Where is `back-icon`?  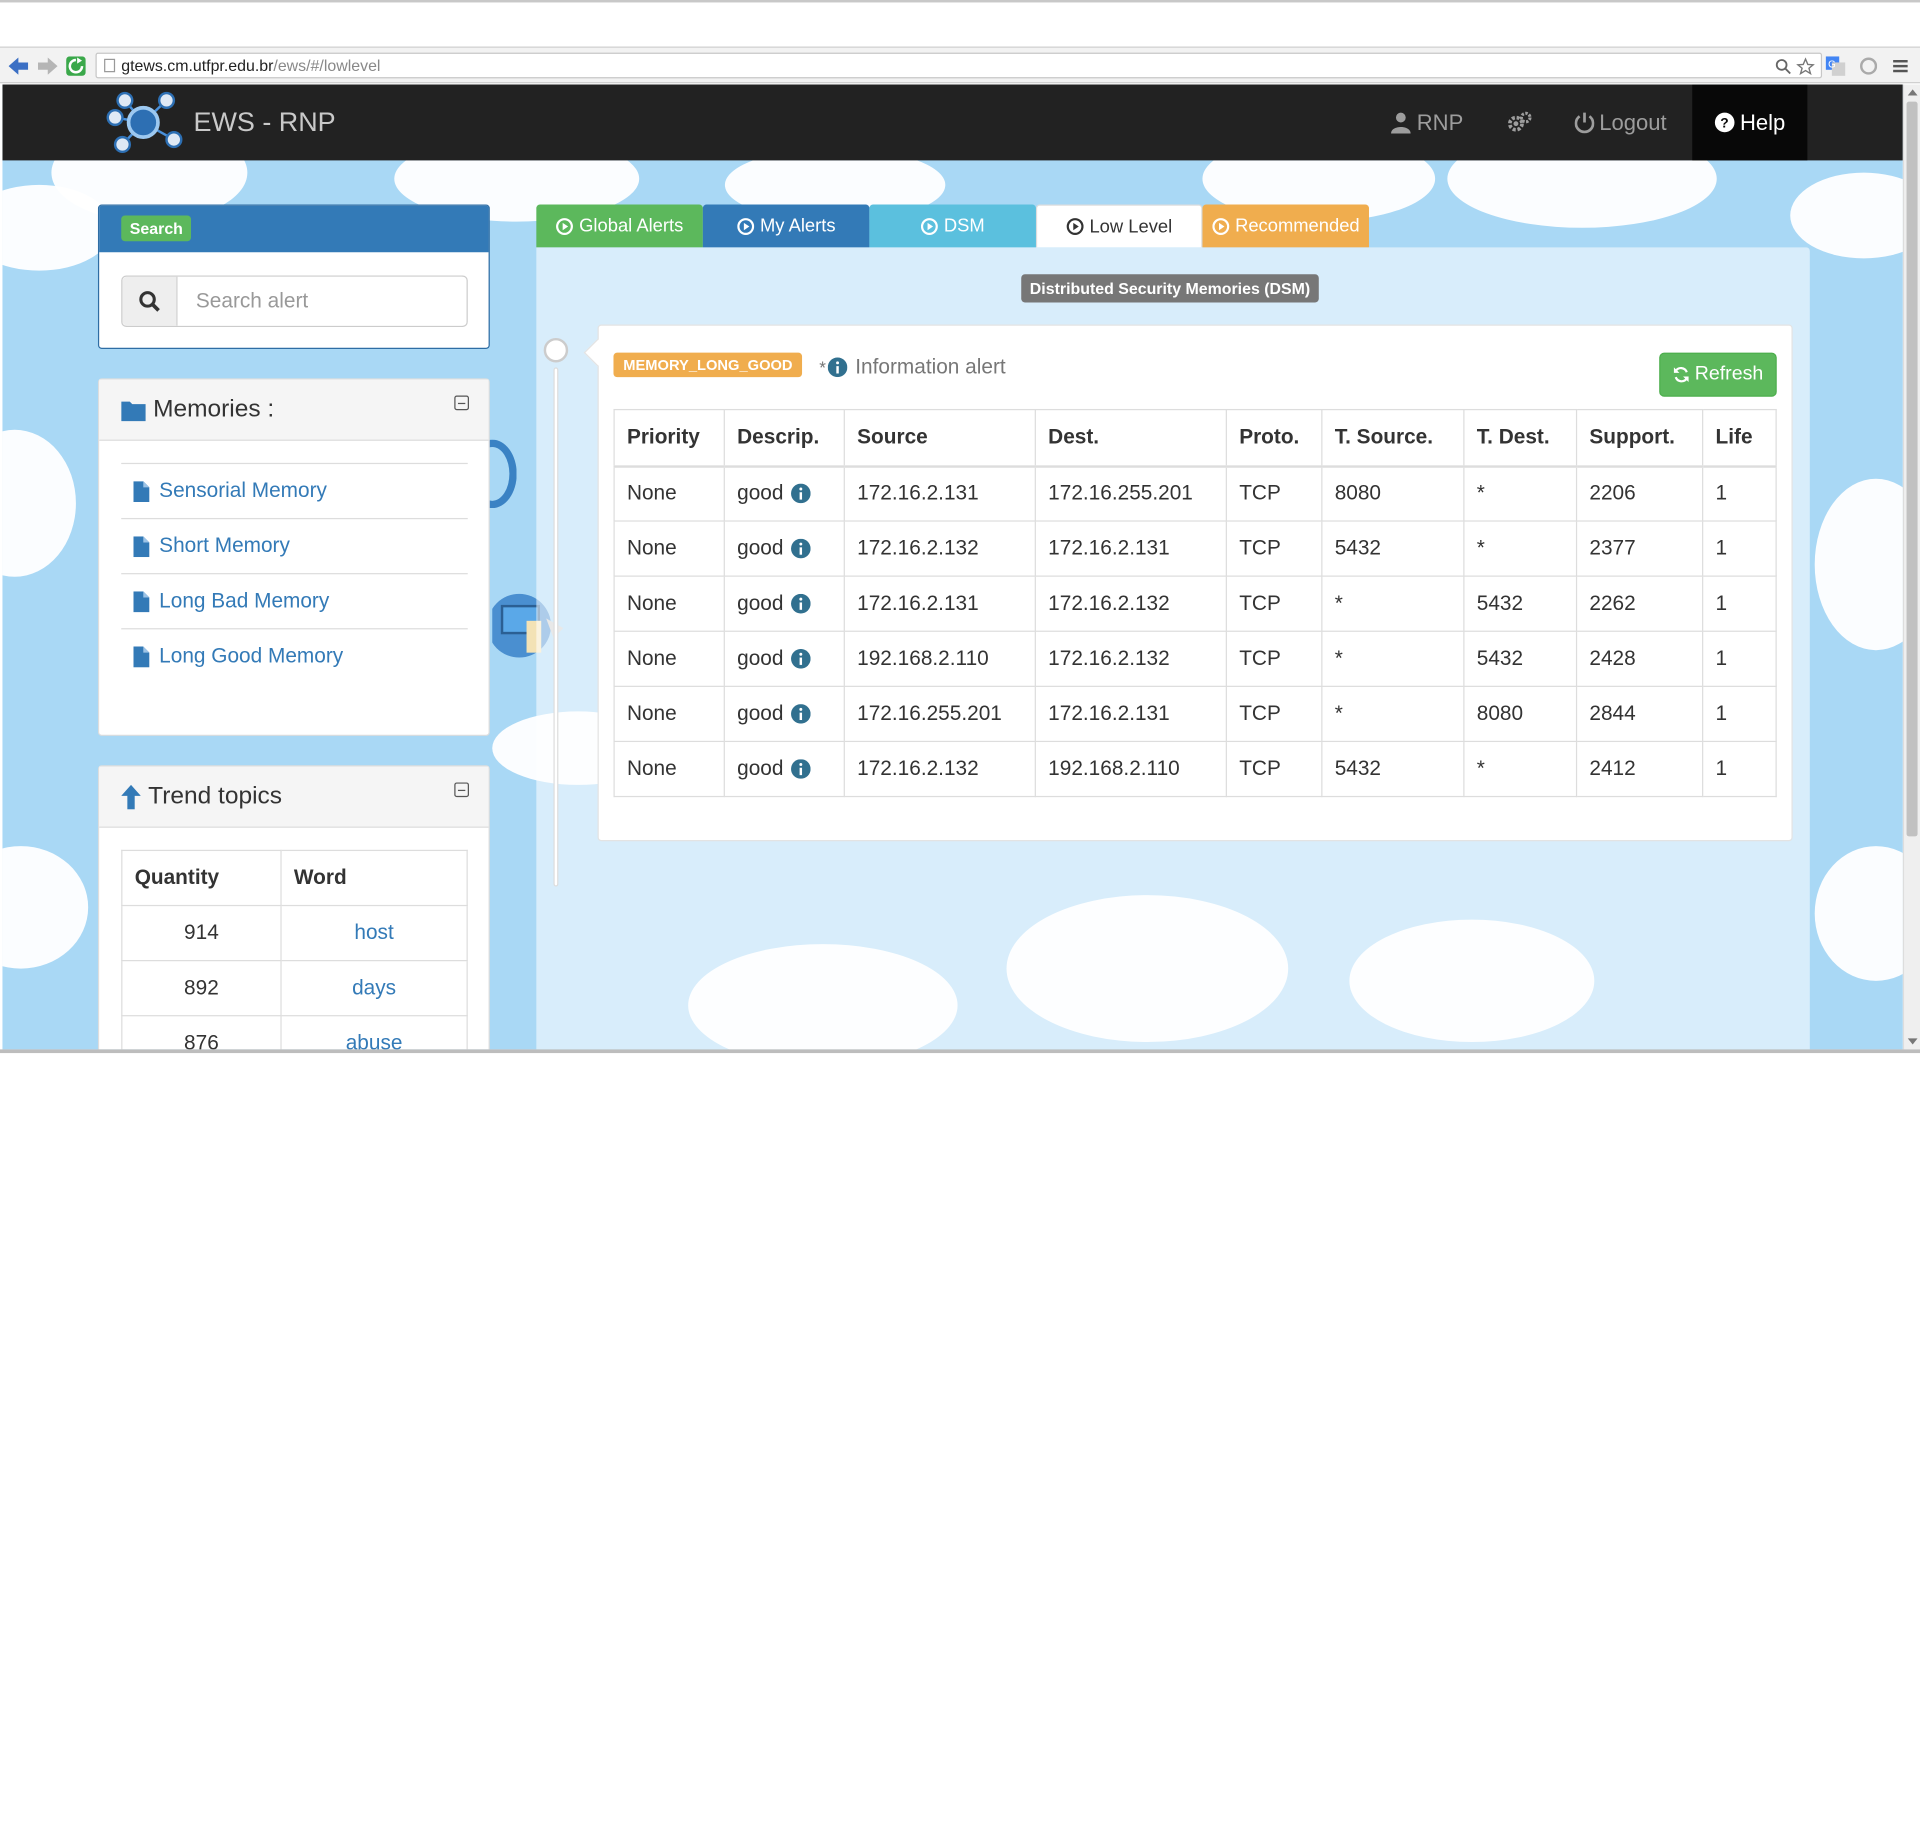 back-icon is located at coordinates (18, 66).